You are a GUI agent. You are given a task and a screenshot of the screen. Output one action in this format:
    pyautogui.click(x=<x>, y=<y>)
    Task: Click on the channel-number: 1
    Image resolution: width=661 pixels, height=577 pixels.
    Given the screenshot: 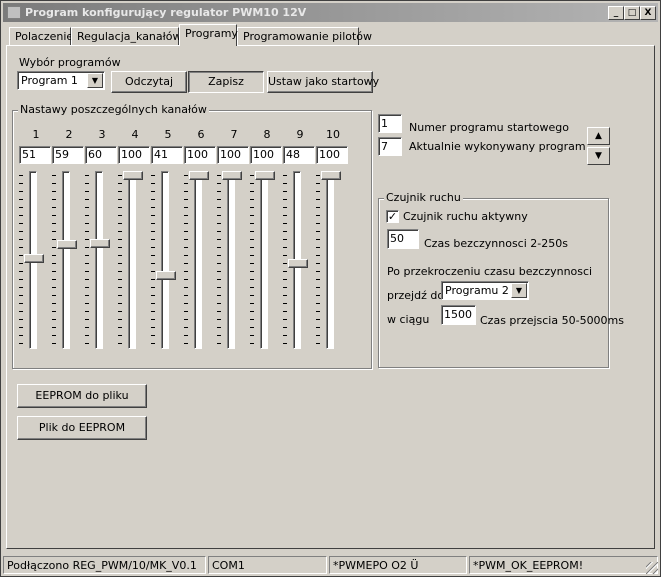 What is the action you would take?
    pyautogui.click(x=36, y=134)
    